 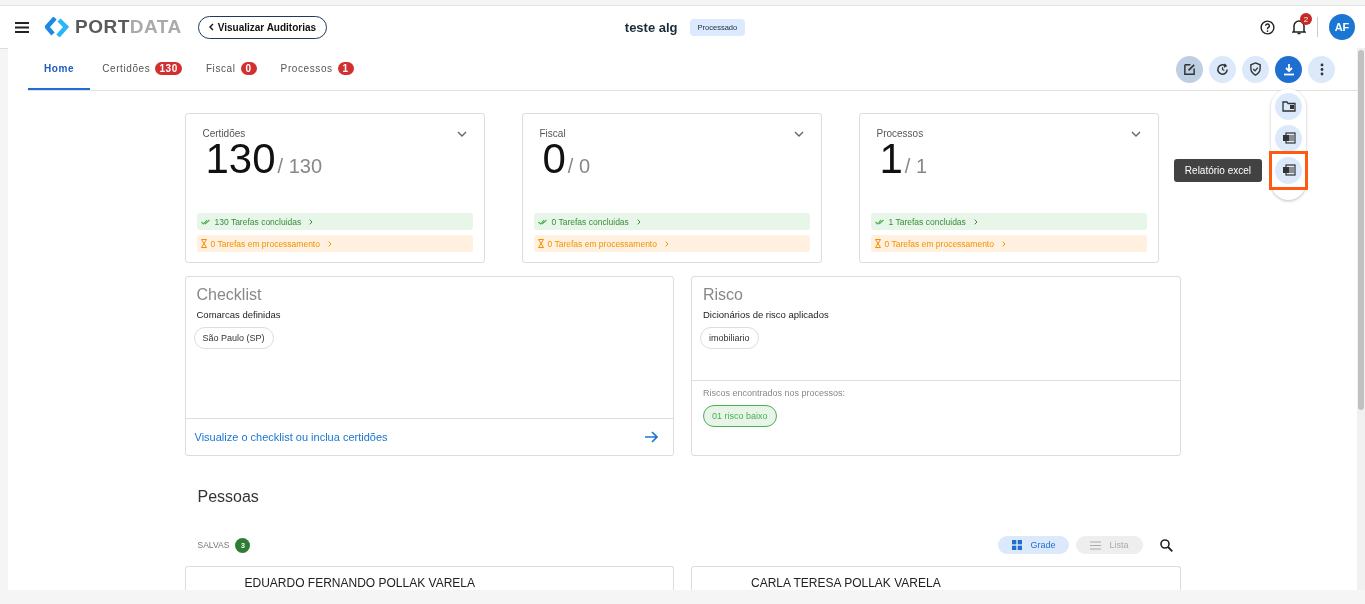 I want to click on more-icon, so click(x=1321, y=69).